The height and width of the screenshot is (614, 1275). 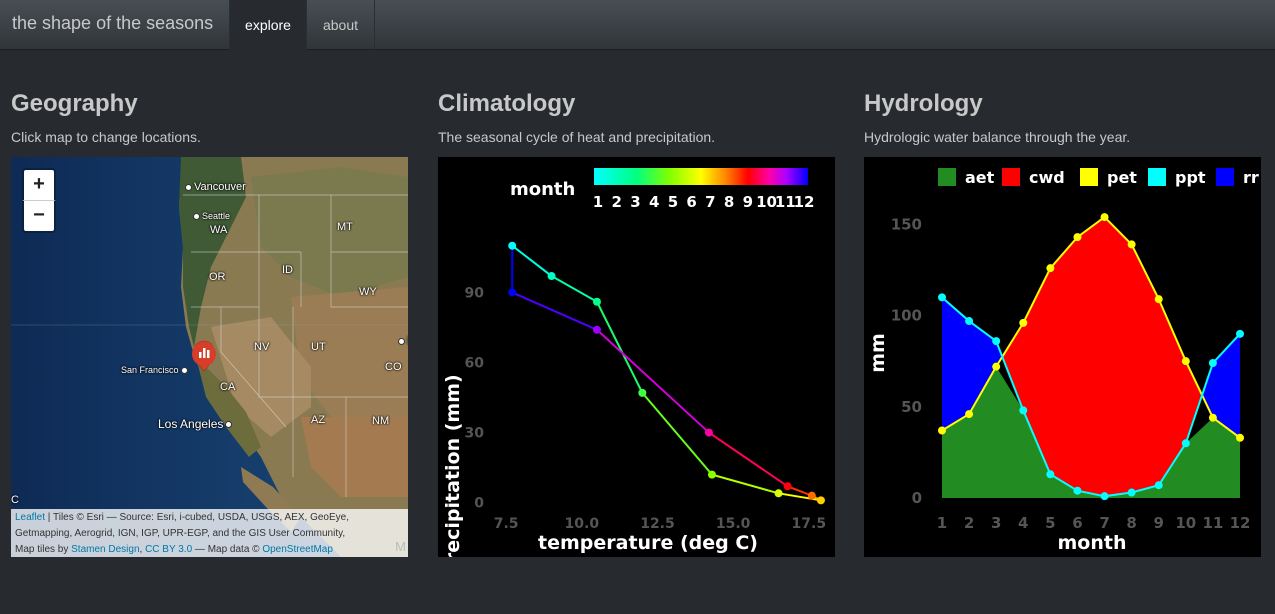 I want to click on geography-title: Geography, so click(x=74, y=103).